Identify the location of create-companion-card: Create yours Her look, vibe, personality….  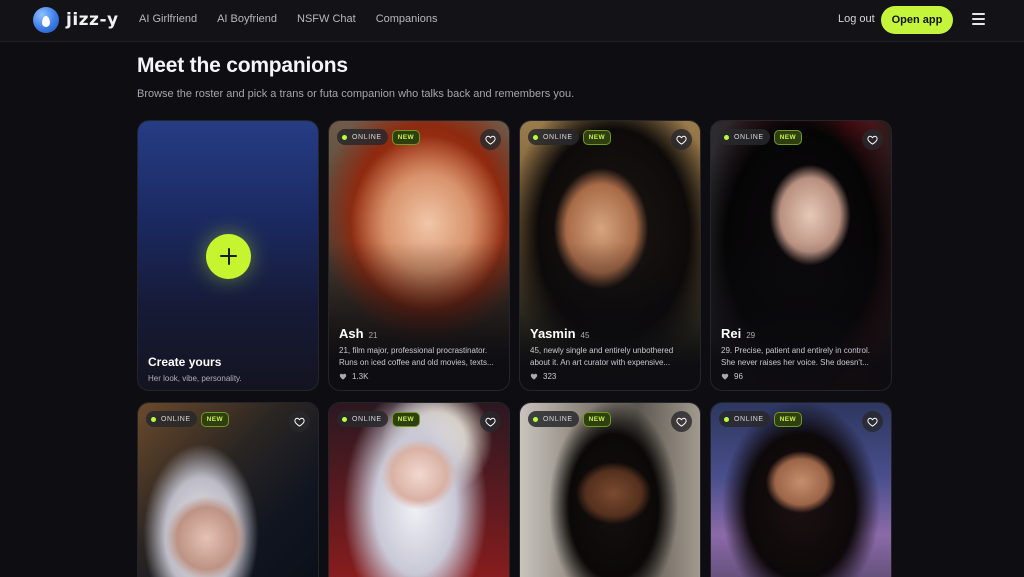
(228, 255).